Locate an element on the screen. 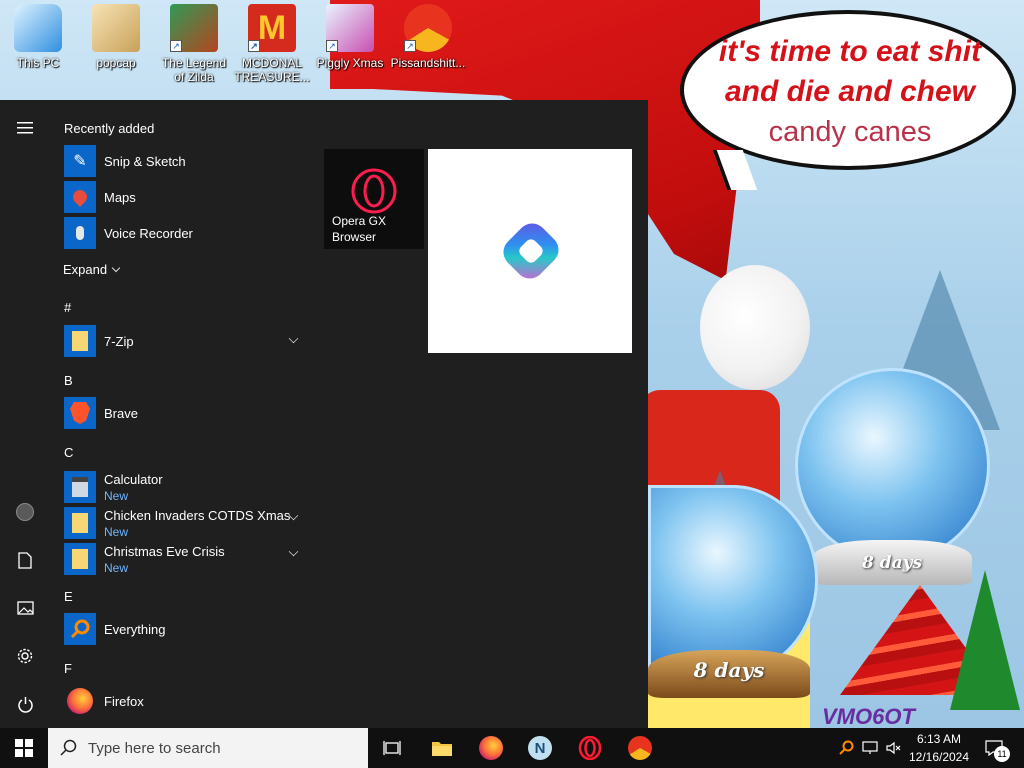  expand-button: Expand is located at coordinates (92, 269).